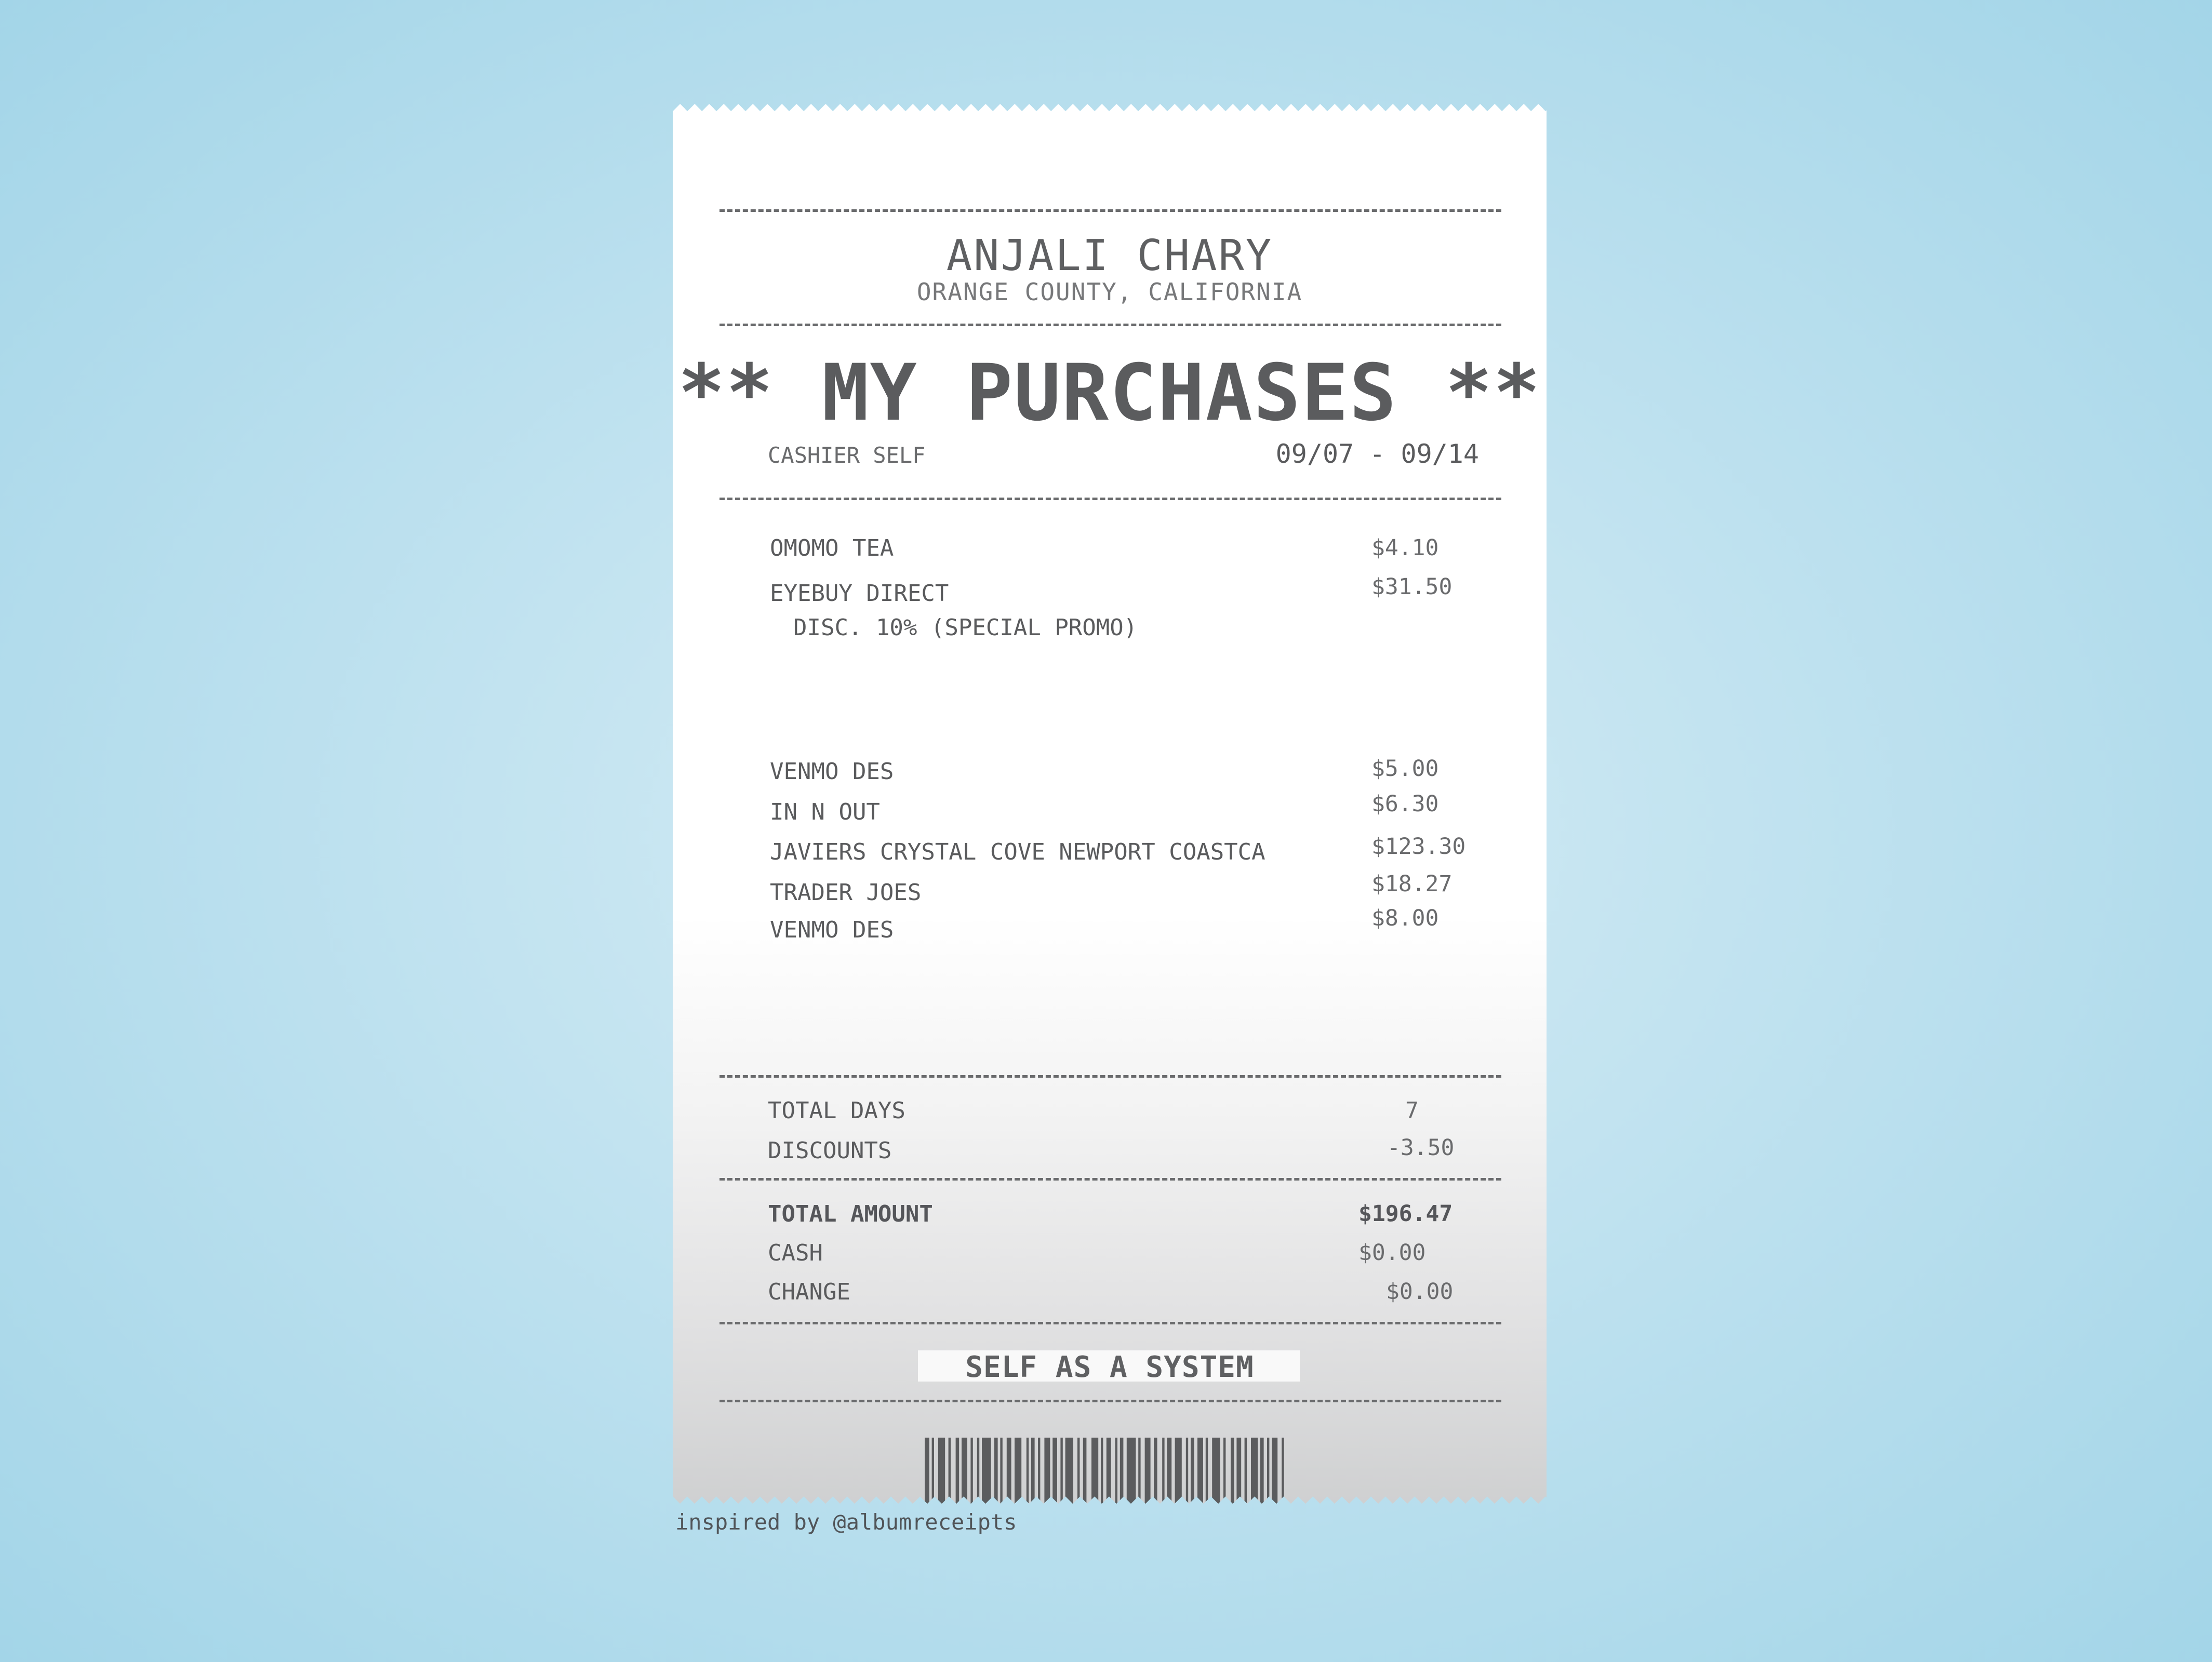  I want to click on item-price: $4.10, so click(1405, 548).